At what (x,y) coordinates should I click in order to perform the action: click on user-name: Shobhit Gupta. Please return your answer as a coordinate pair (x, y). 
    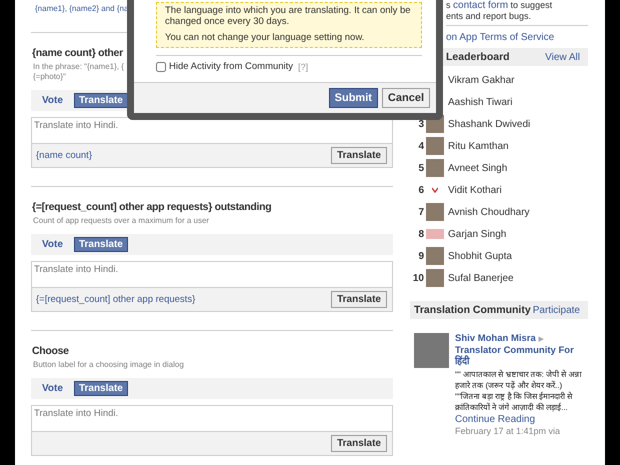
    Looking at the image, I should click on (480, 256).